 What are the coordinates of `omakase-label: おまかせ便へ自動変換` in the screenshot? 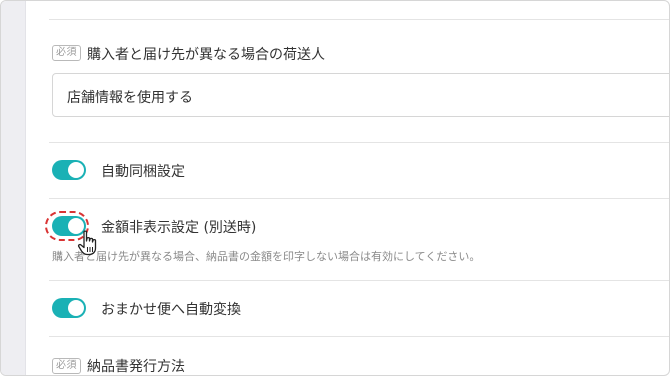 It's located at (171, 310).